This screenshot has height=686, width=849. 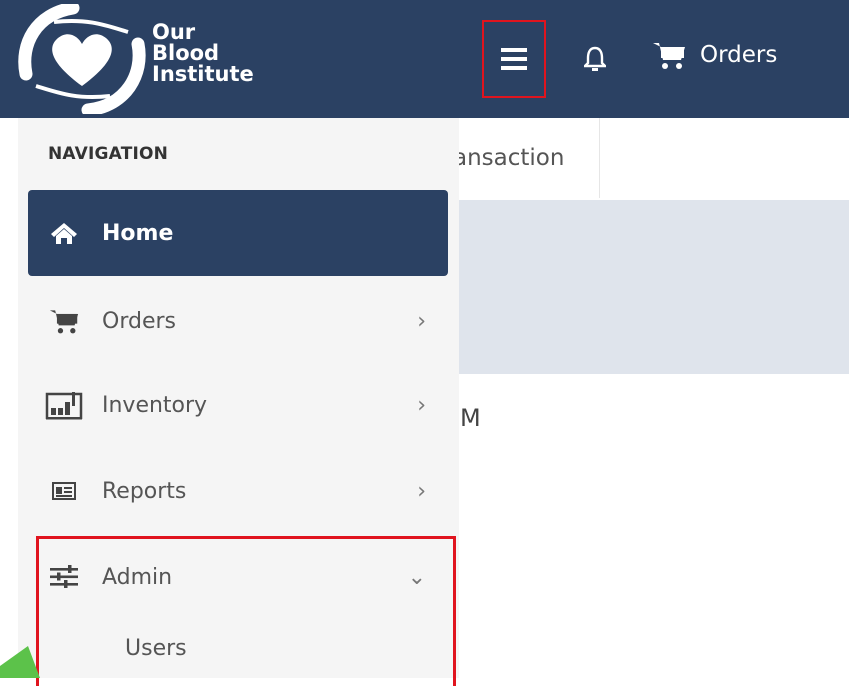 What do you see at coordinates (238, 491) in the screenshot?
I see `sidebar-item-reports: Reports ›` at bounding box center [238, 491].